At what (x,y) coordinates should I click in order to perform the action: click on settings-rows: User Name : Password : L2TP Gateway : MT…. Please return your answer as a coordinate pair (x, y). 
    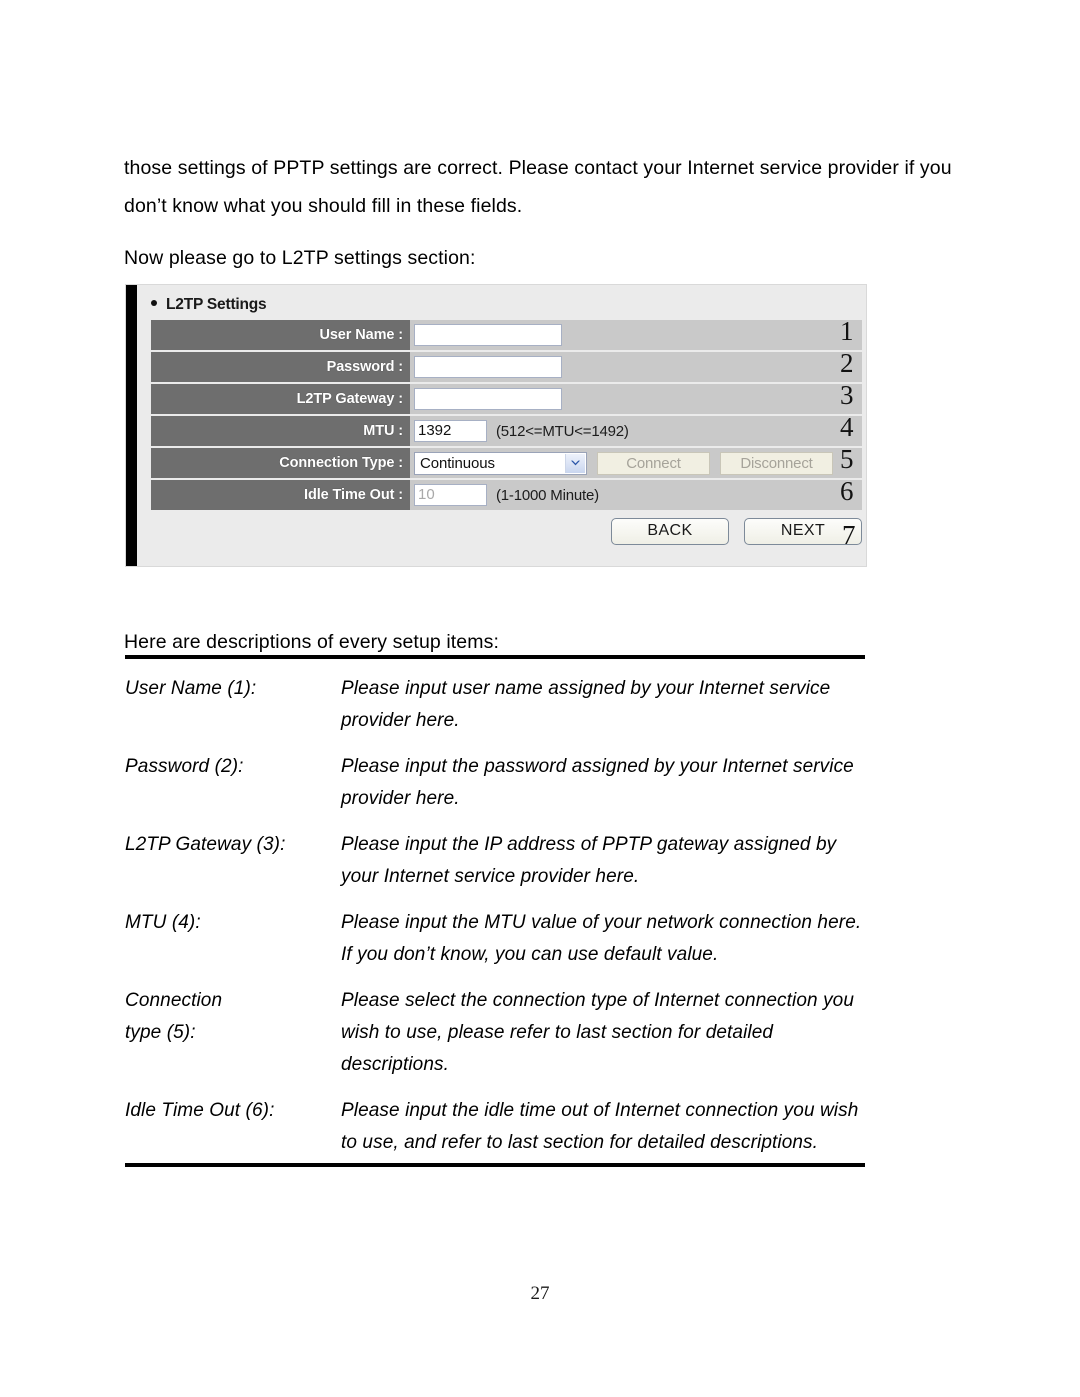
    Looking at the image, I should click on (506, 416).